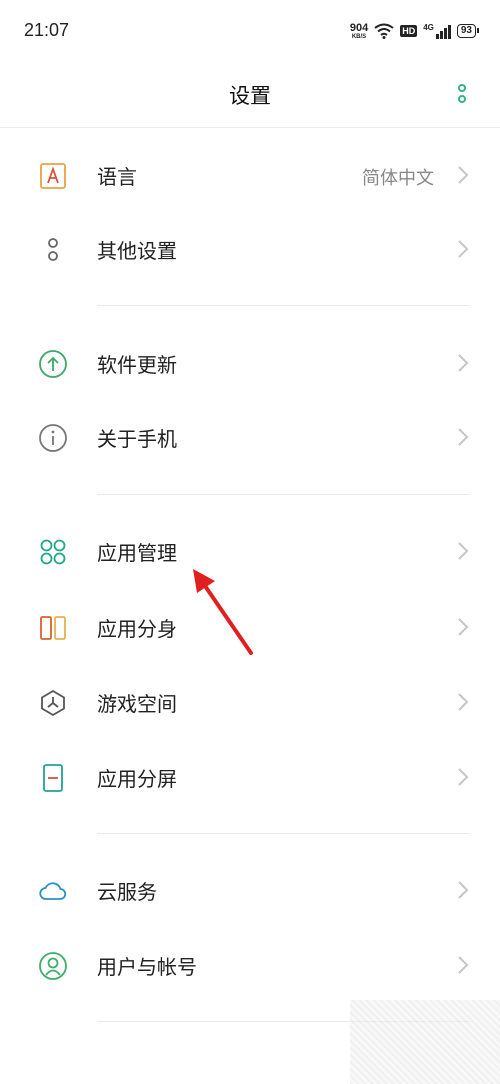  What do you see at coordinates (137, 365) in the screenshot?
I see `settings-item-label: 软件更新` at bounding box center [137, 365].